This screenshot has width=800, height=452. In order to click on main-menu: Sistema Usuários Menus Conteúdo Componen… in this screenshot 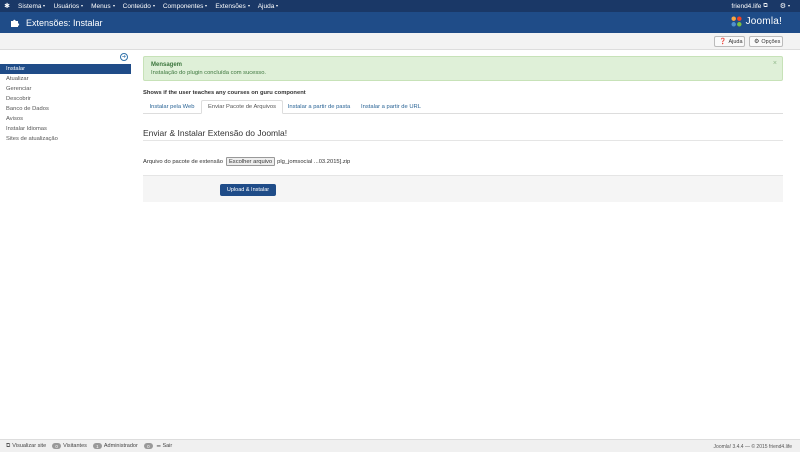, I will do `click(148, 6)`.